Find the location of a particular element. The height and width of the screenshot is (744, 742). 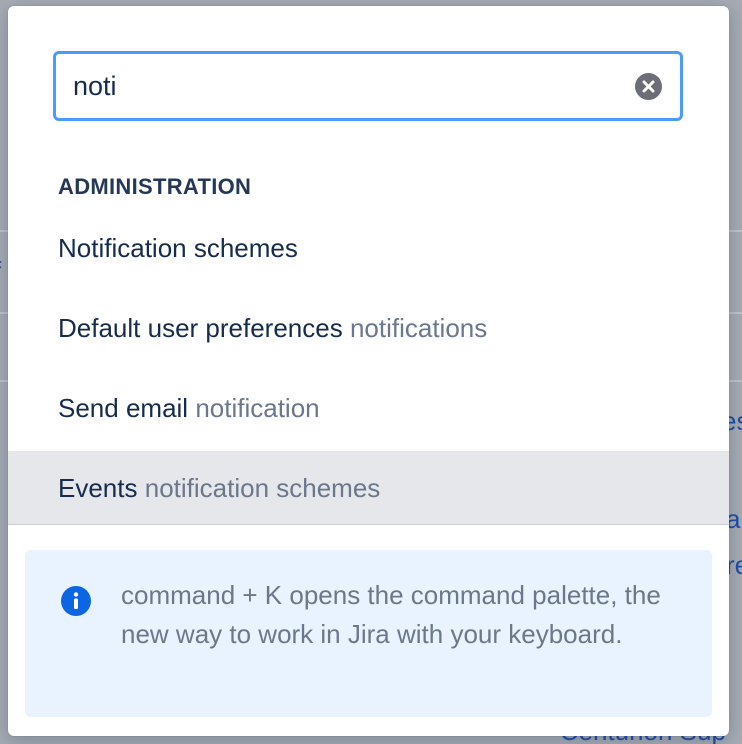

search-input is located at coordinates (343, 86).